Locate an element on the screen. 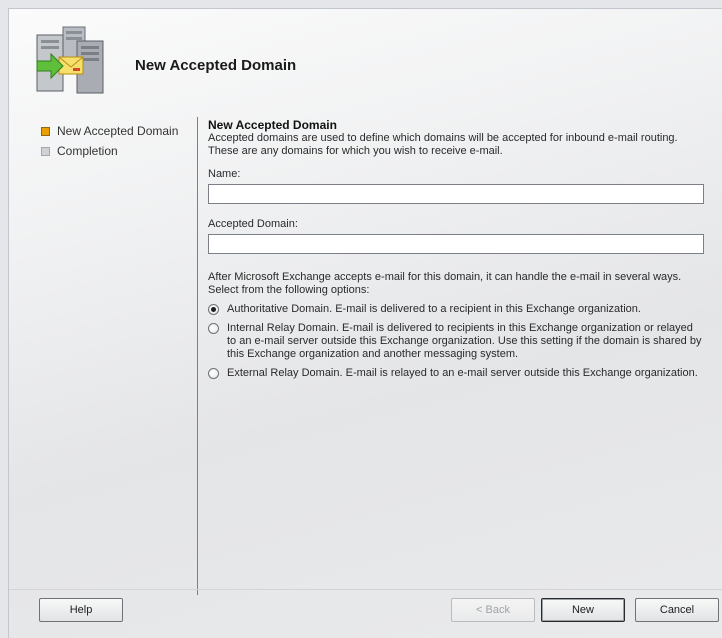 The width and height of the screenshot is (722, 638). step-new-accepted-domain: New Accepted Domain is located at coordinates (109, 131).